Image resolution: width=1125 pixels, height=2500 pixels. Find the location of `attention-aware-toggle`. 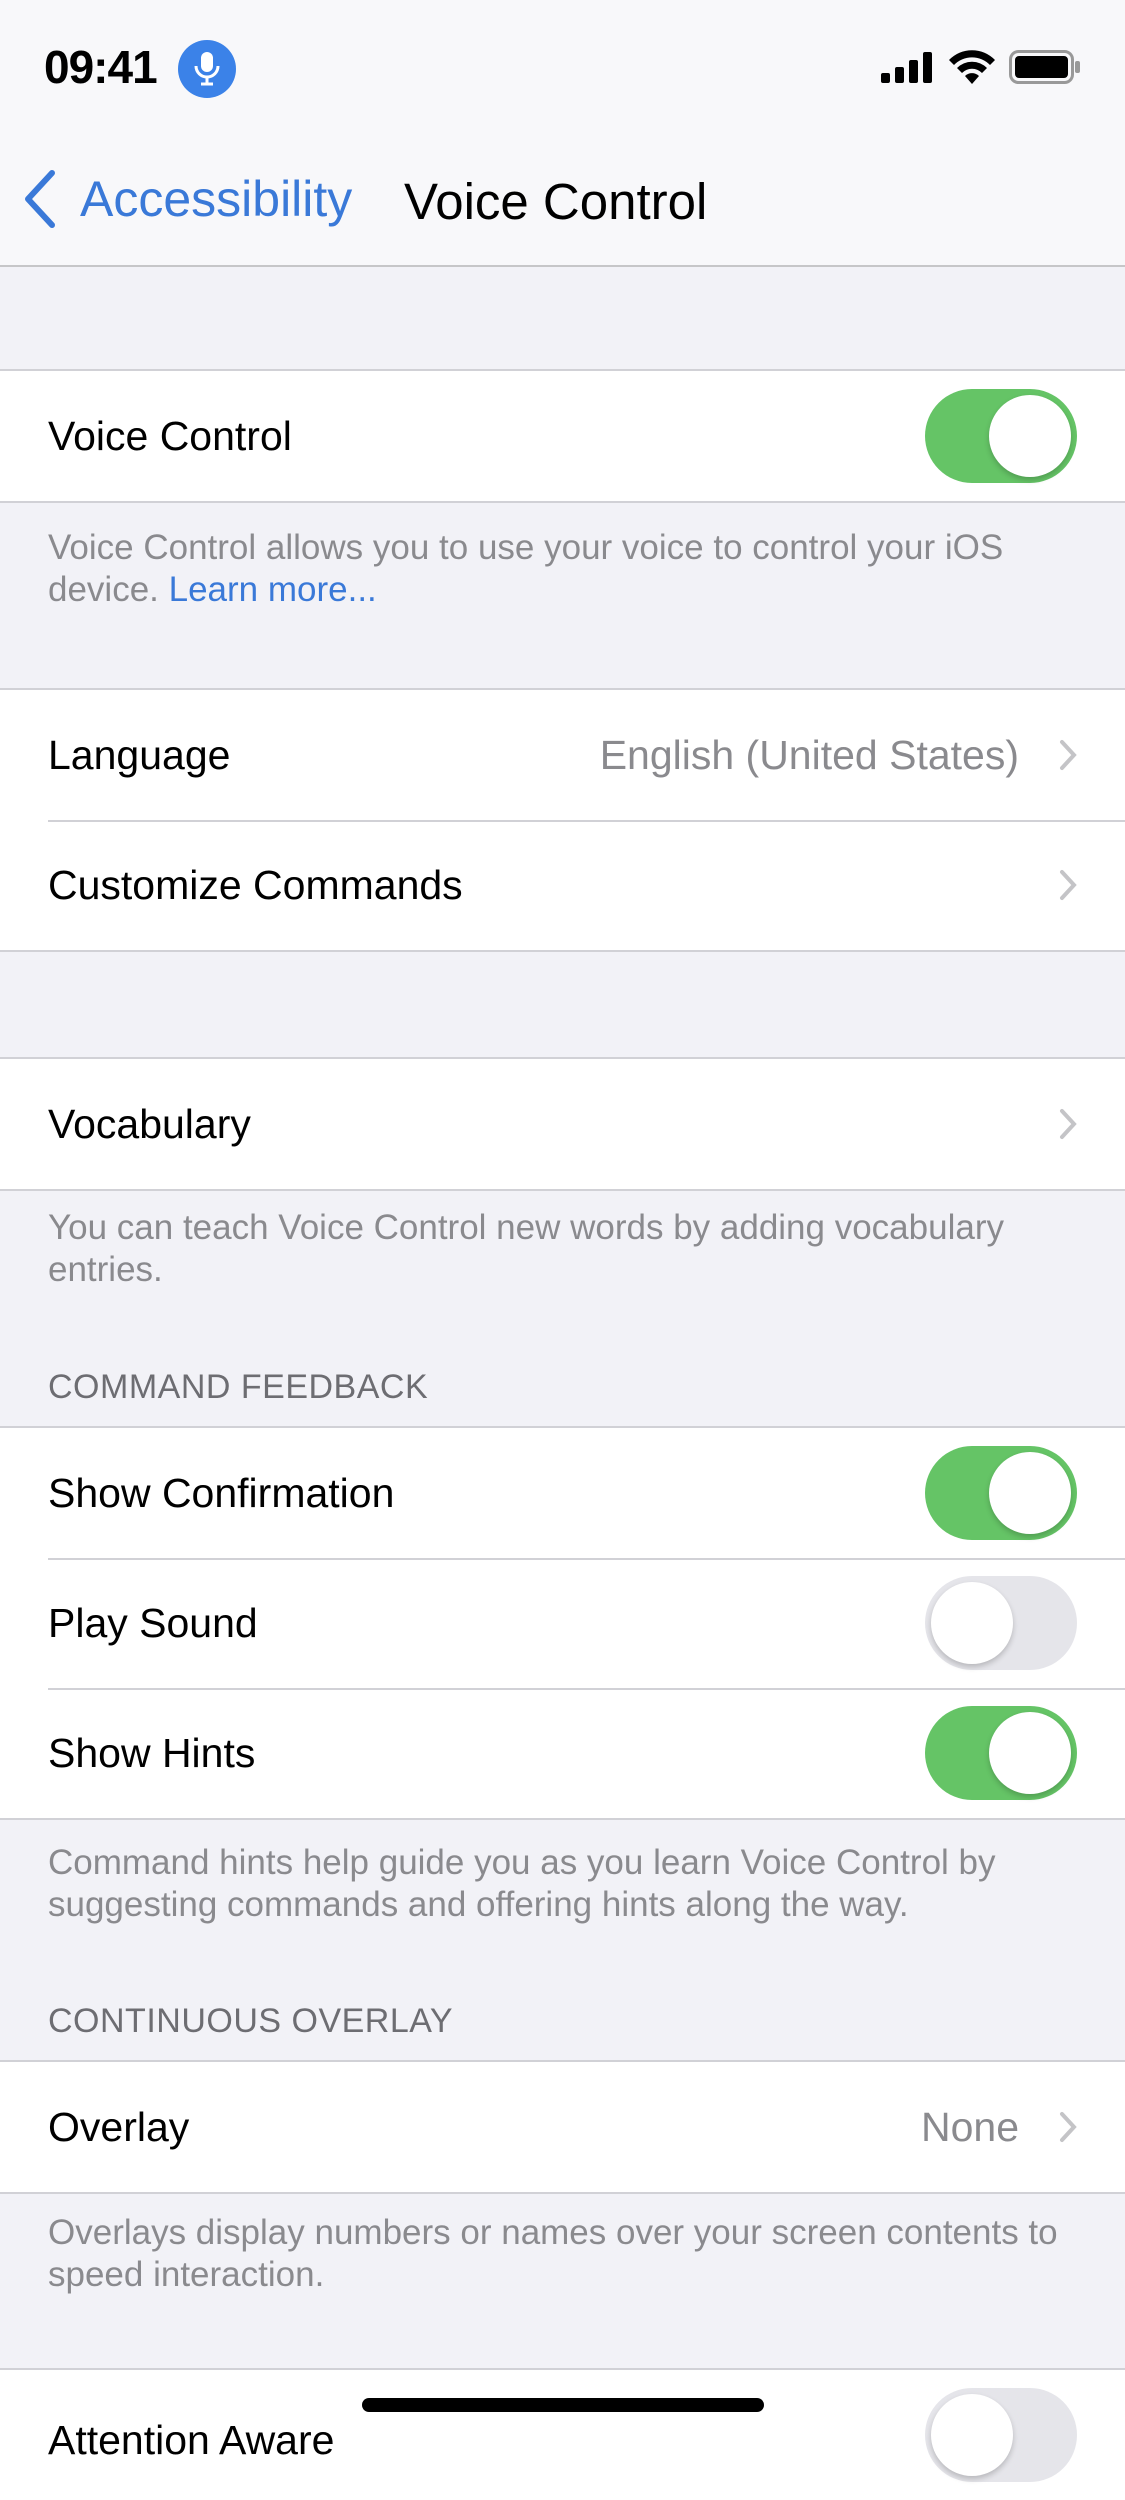

attention-aware-toggle is located at coordinates (1001, 2435).